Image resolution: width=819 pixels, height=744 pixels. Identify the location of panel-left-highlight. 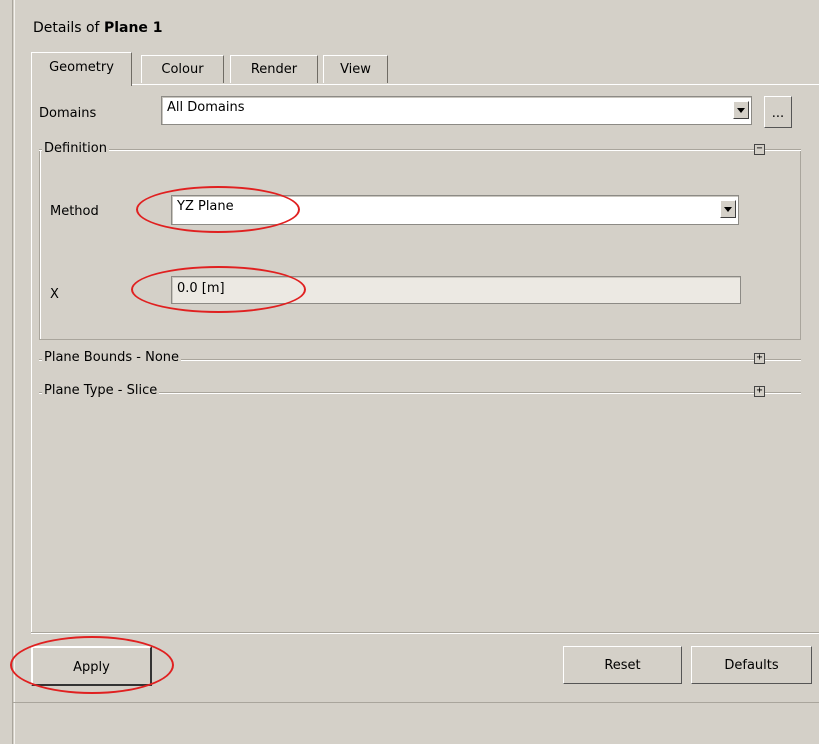
(14, 372).